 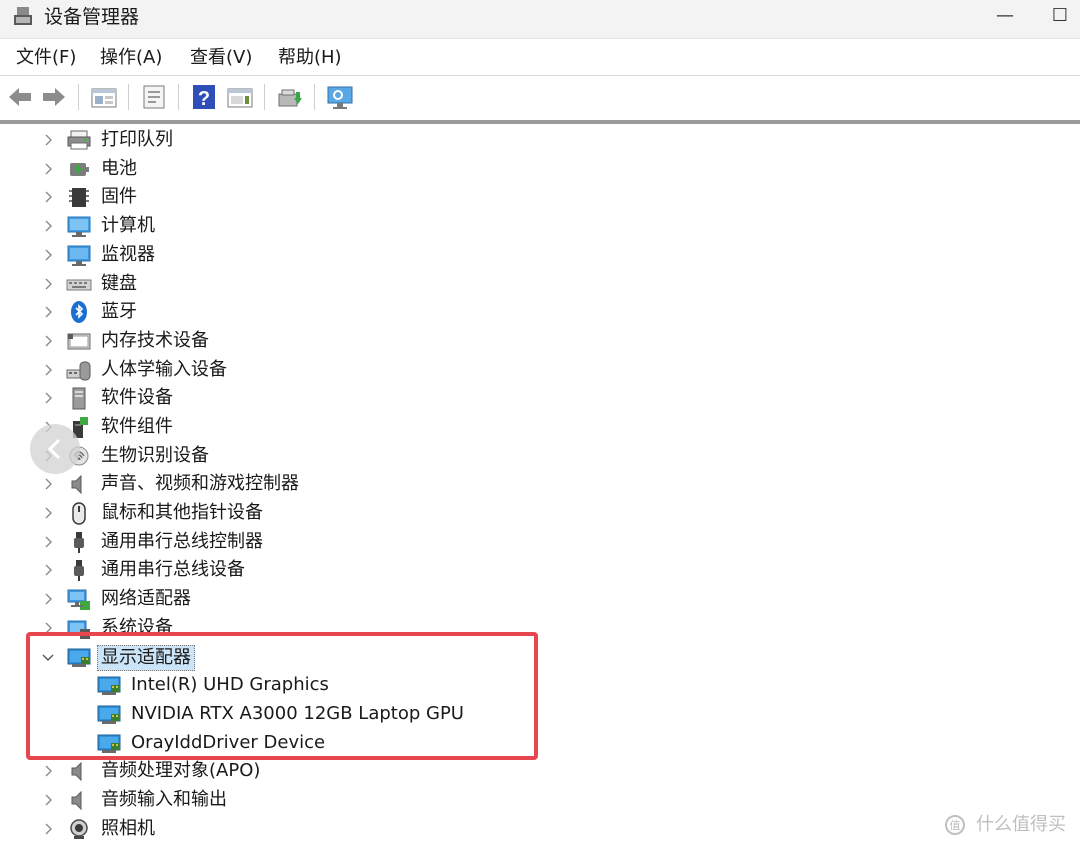 I want to click on tree-category-label: 软件组件, so click(x=137, y=426).